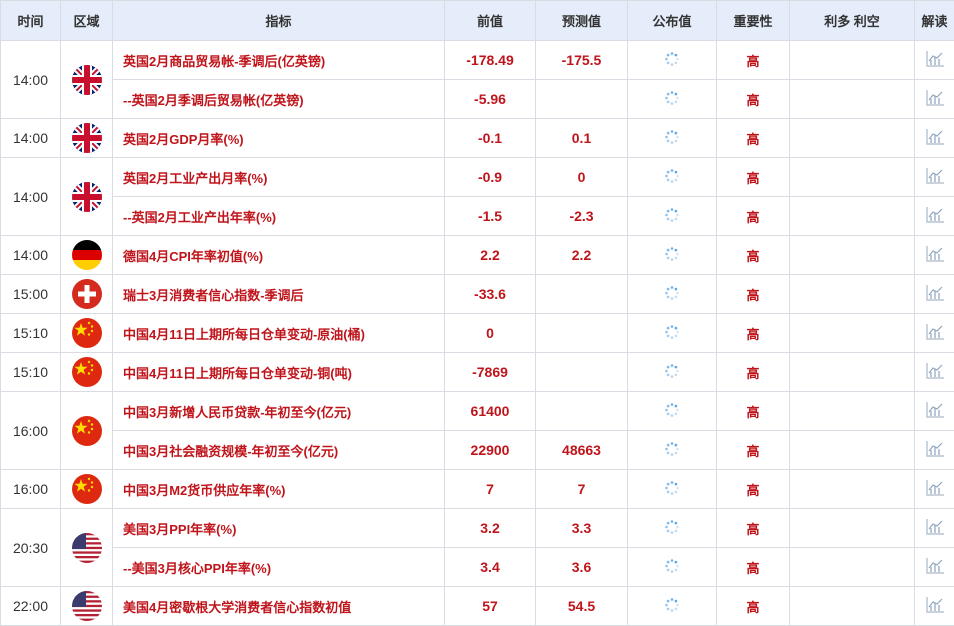 Image resolution: width=954 pixels, height=626 pixels. Describe the element at coordinates (490, 450) in the screenshot. I see `previous-value: 22900` at that location.